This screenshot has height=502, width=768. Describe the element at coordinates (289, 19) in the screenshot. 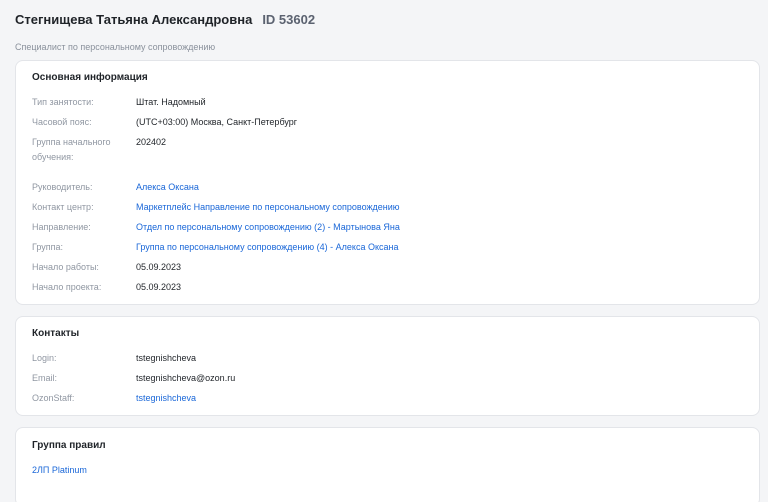

I see `employee-id: ID 53602` at that location.